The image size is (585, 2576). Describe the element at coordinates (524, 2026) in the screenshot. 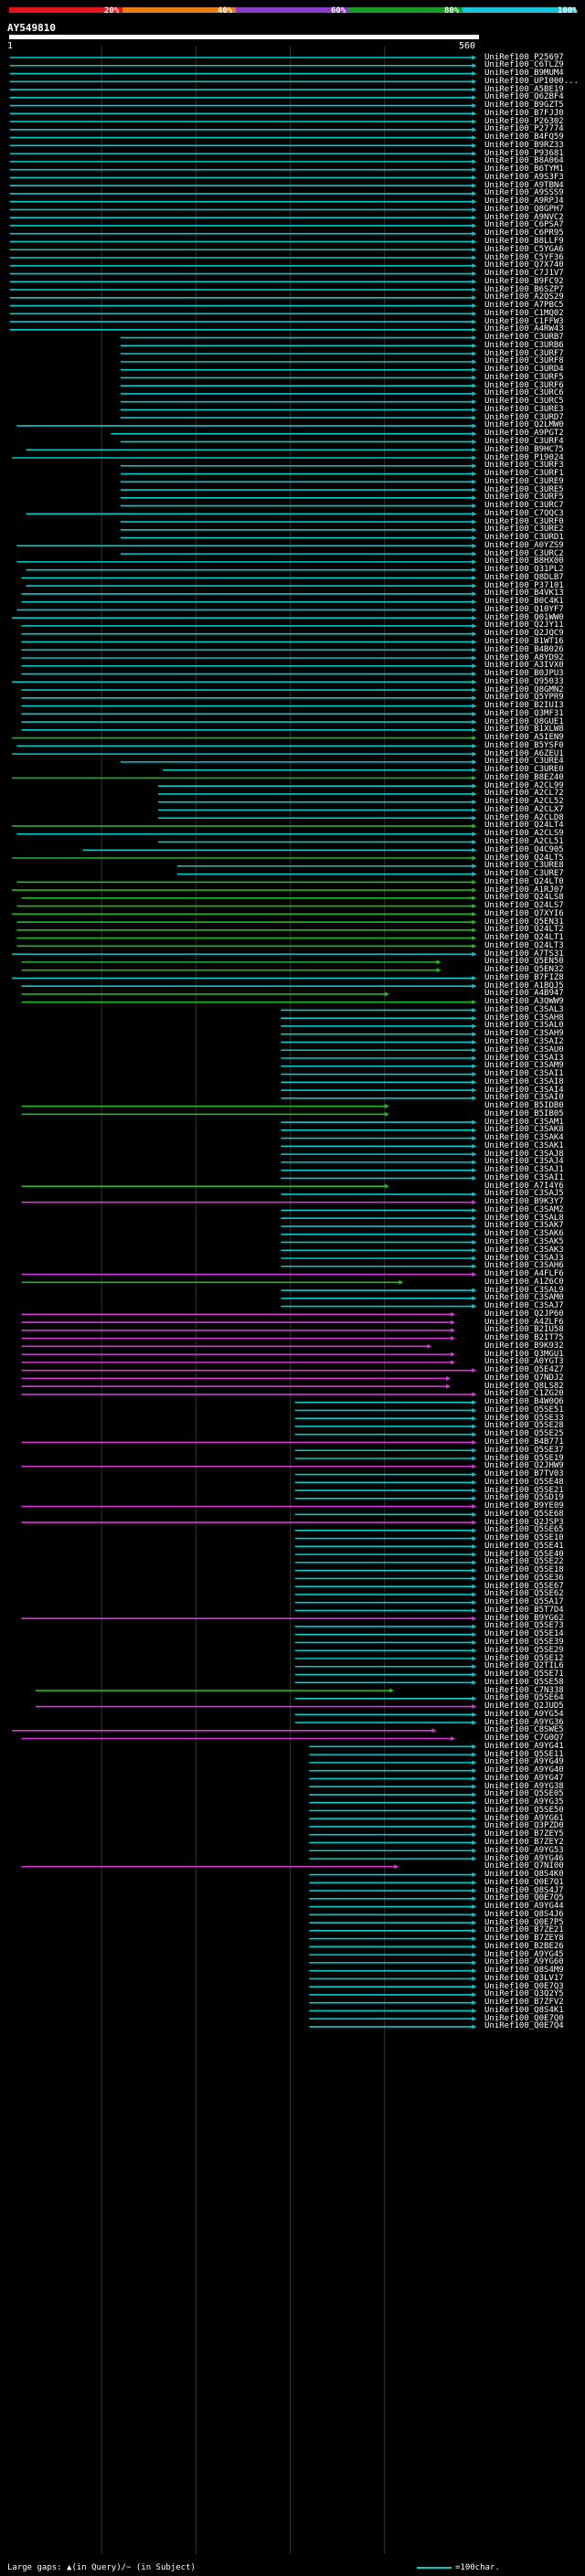

I see `hit-label: UniRef100_Q0E7Q4` at that location.